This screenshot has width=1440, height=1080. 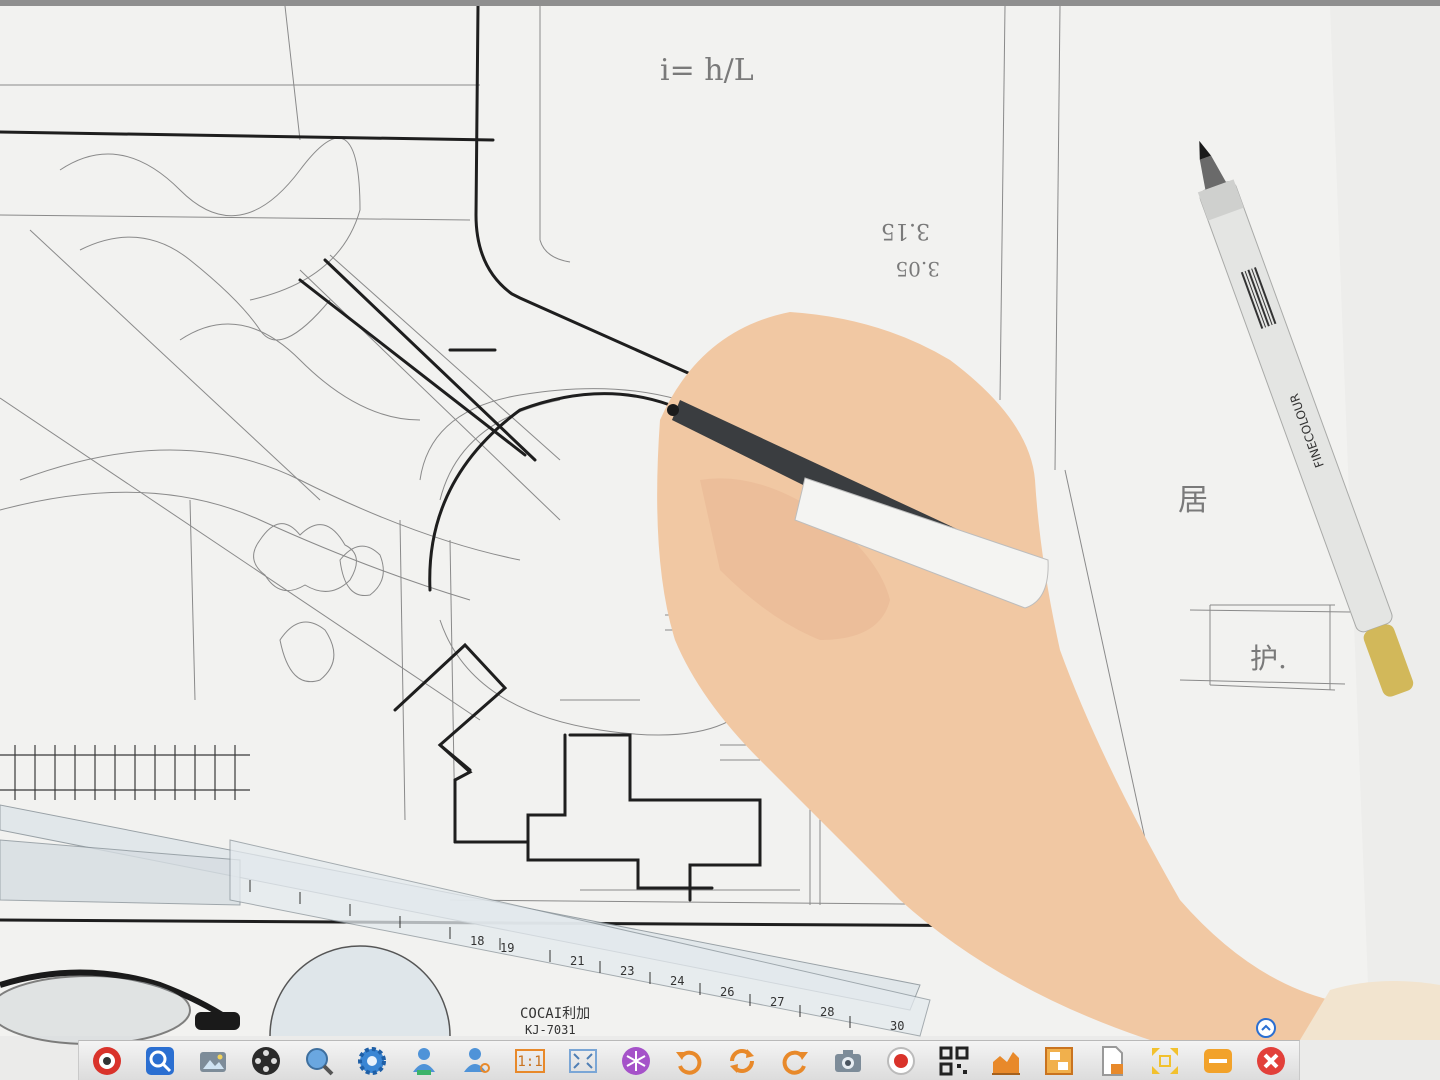 I want to click on qr-button, so click(x=954, y=1061).